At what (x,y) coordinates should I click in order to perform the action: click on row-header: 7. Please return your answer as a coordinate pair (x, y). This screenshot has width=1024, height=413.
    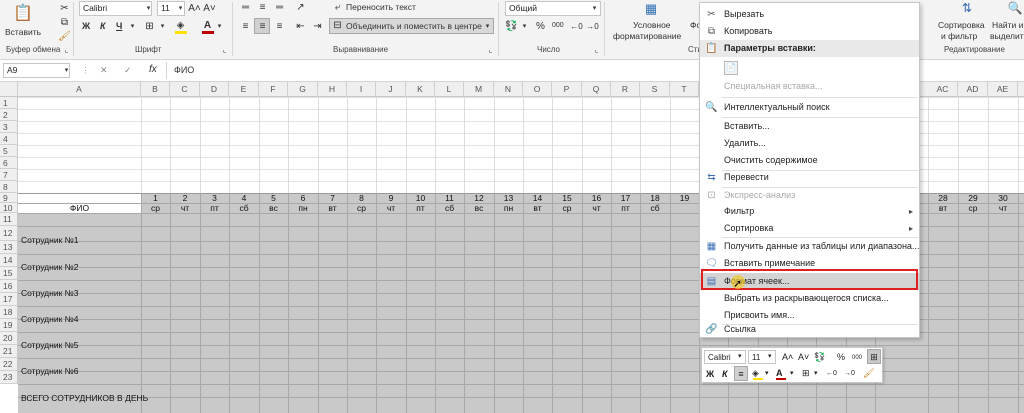
    Looking at the image, I should click on (9, 175).